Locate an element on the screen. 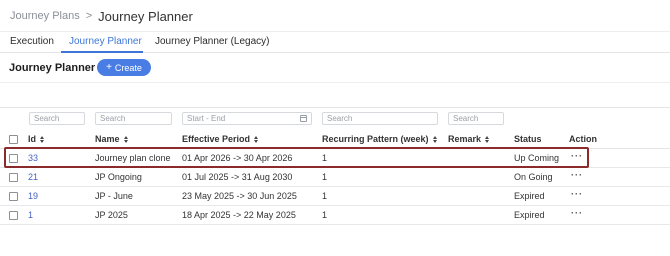 This screenshot has height=256, width=670. breadcrumb-parent-link: Journey Plans is located at coordinates (45, 16).